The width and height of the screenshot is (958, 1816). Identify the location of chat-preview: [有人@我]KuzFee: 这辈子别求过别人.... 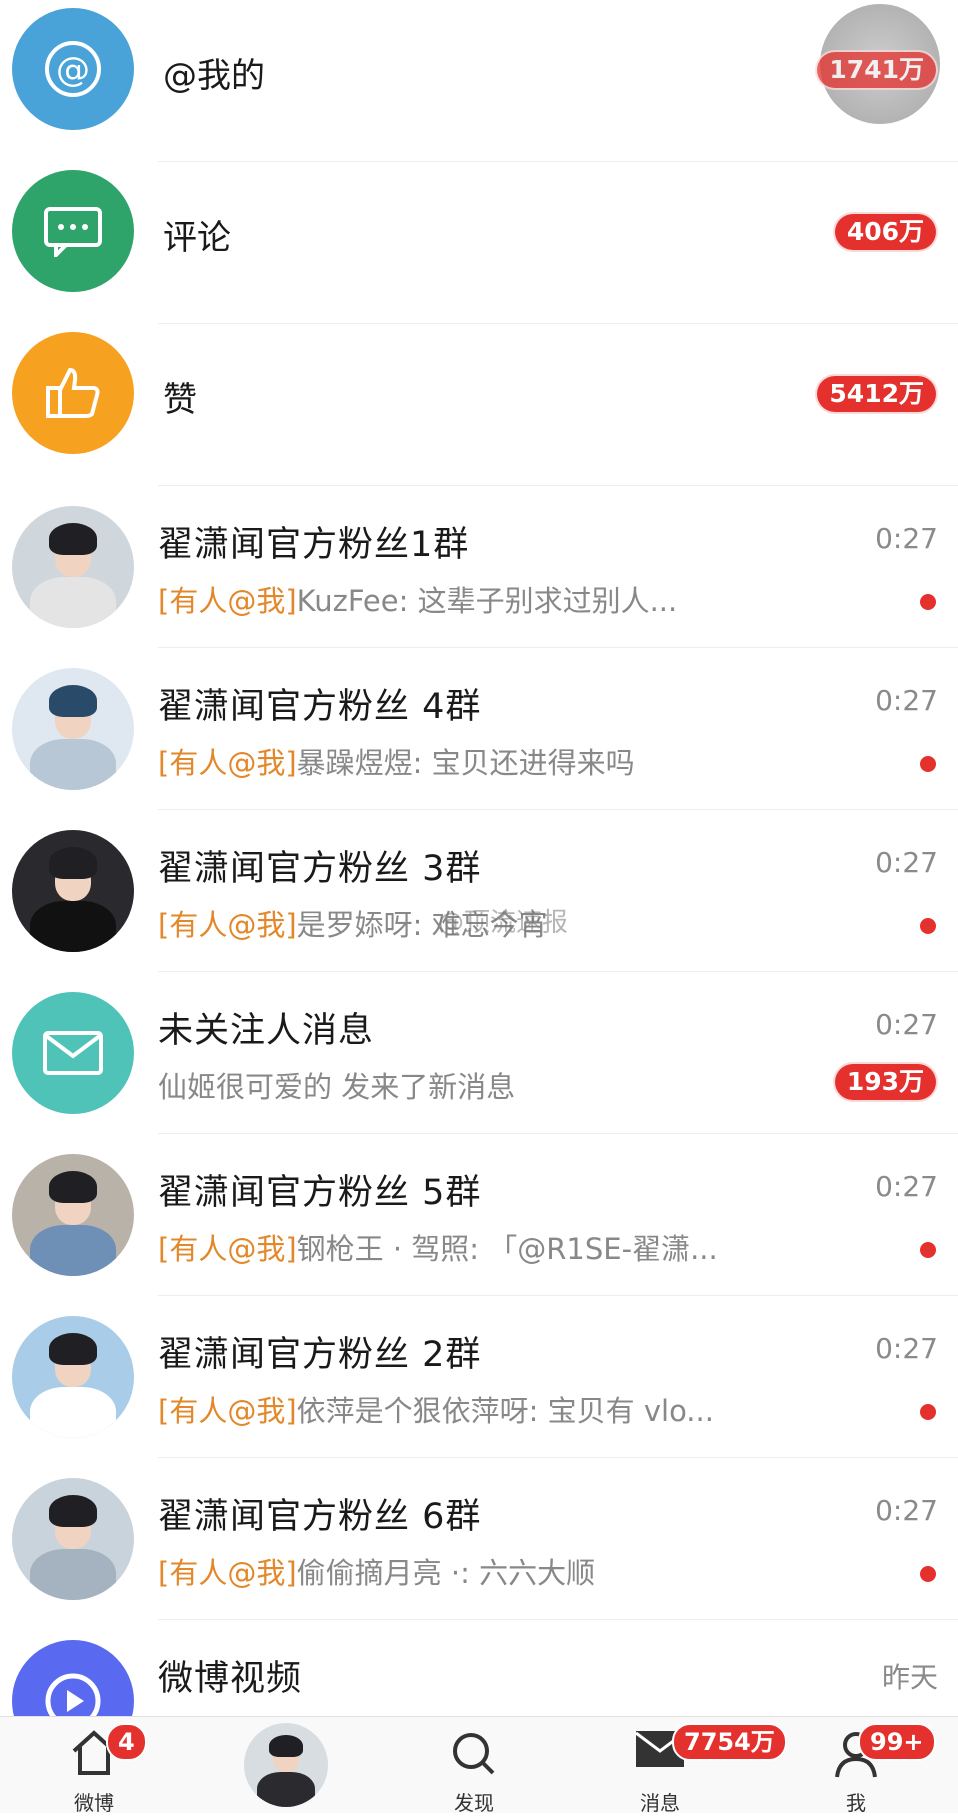
(417, 599).